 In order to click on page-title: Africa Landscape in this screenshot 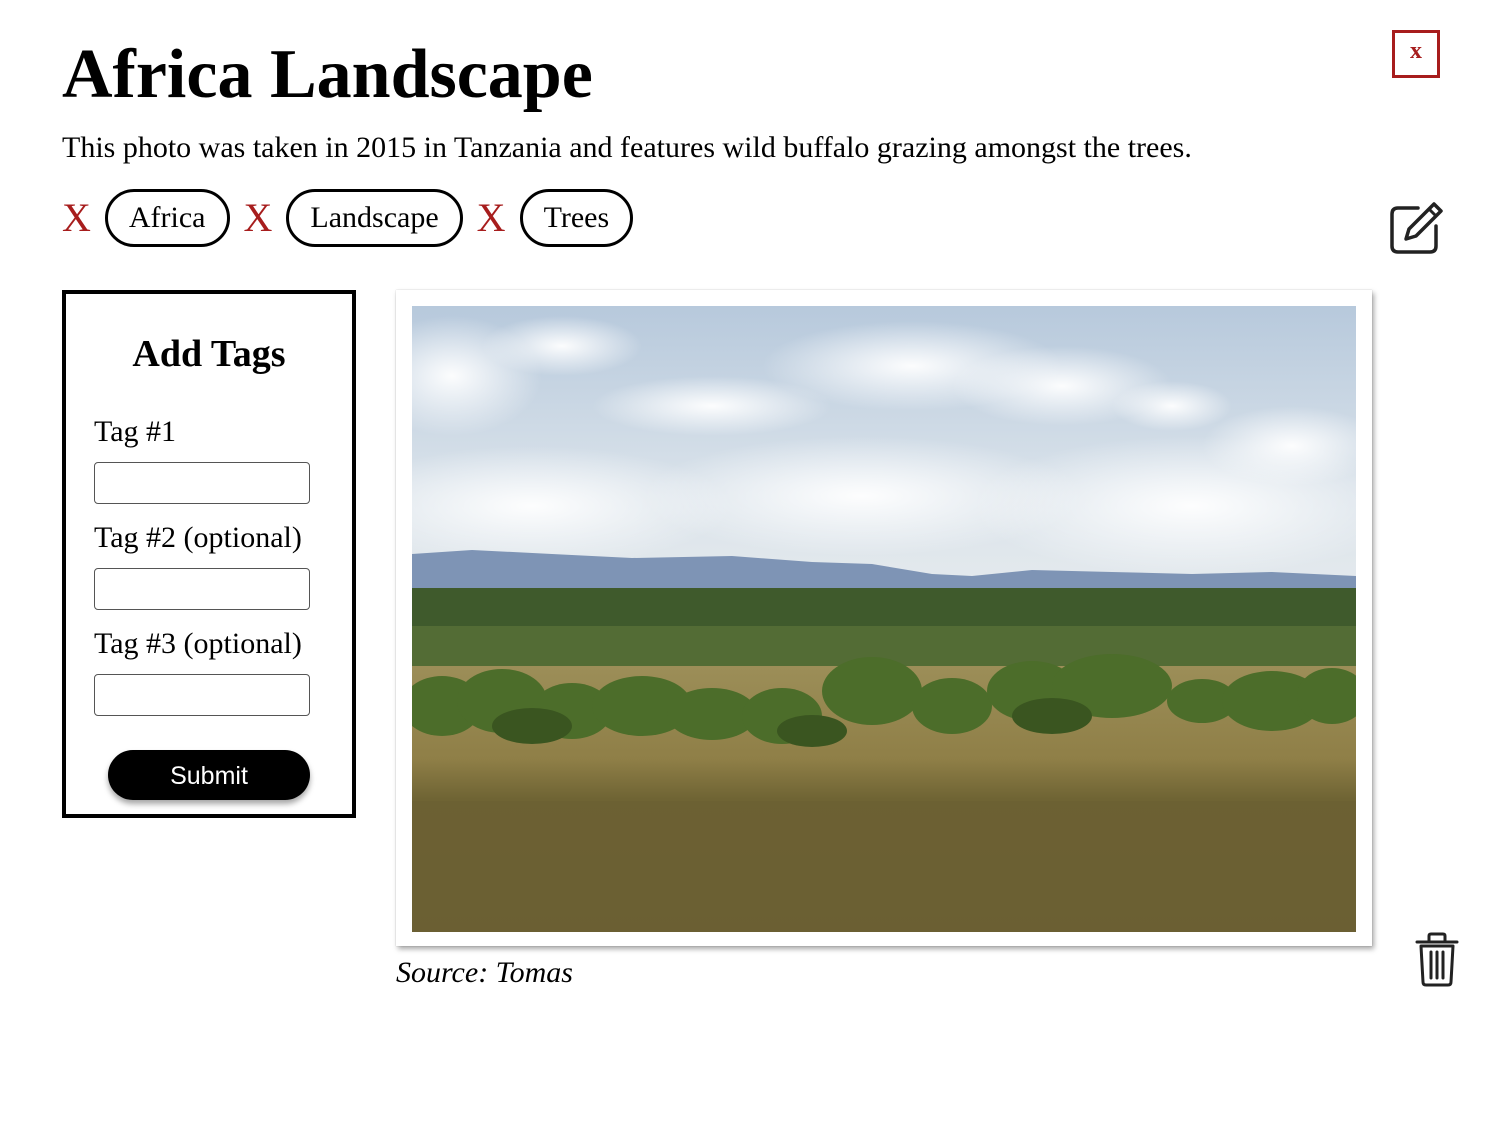, I will do `click(327, 74)`.